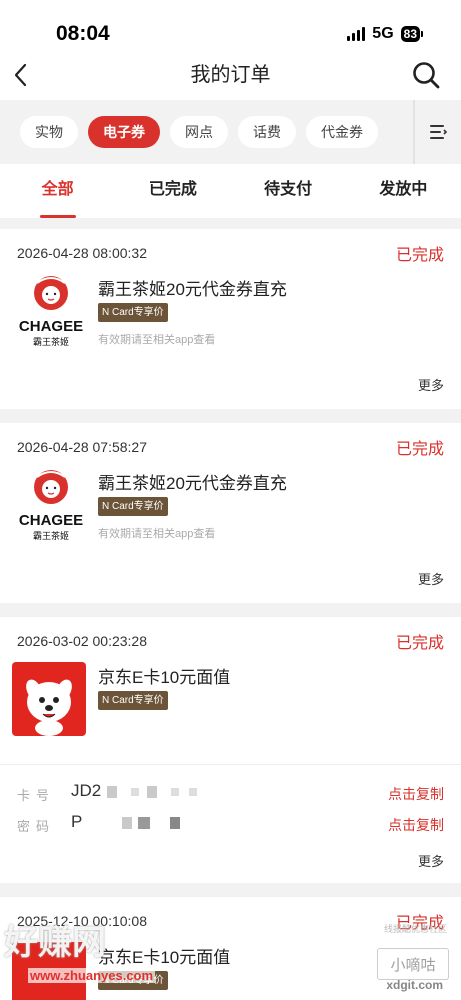  What do you see at coordinates (36, 826) in the screenshot?
I see `password-label: 密码` at bounding box center [36, 826].